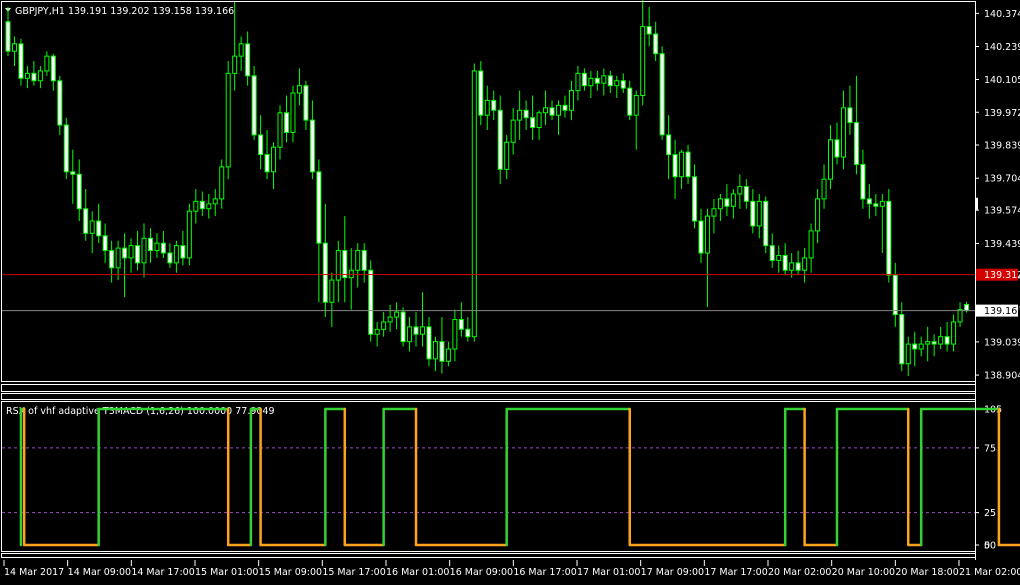  I want to click on time-tick-label: 15 Mar 09:00, so click(290, 572).